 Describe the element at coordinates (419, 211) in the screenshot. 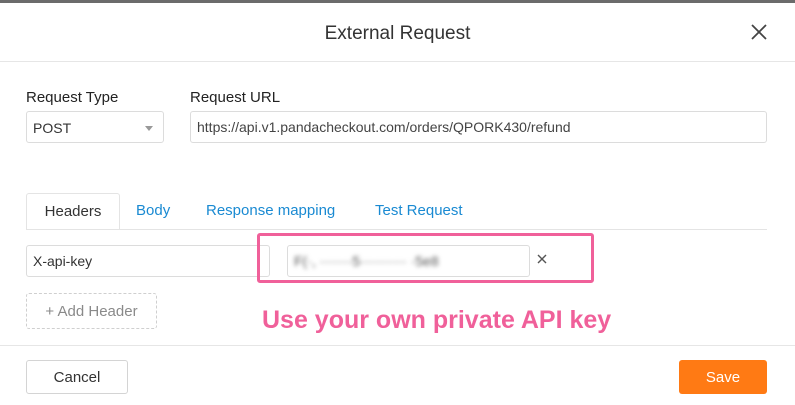

I see `tab-test-request: Test Request` at that location.